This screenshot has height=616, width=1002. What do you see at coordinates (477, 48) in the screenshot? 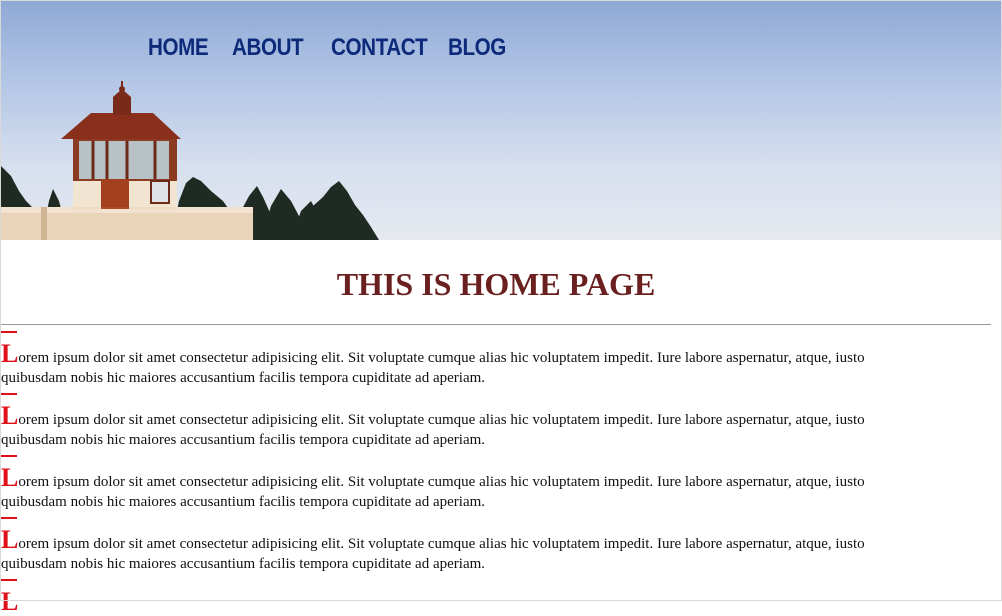
I see `nav-blog-link: BLOG` at bounding box center [477, 48].